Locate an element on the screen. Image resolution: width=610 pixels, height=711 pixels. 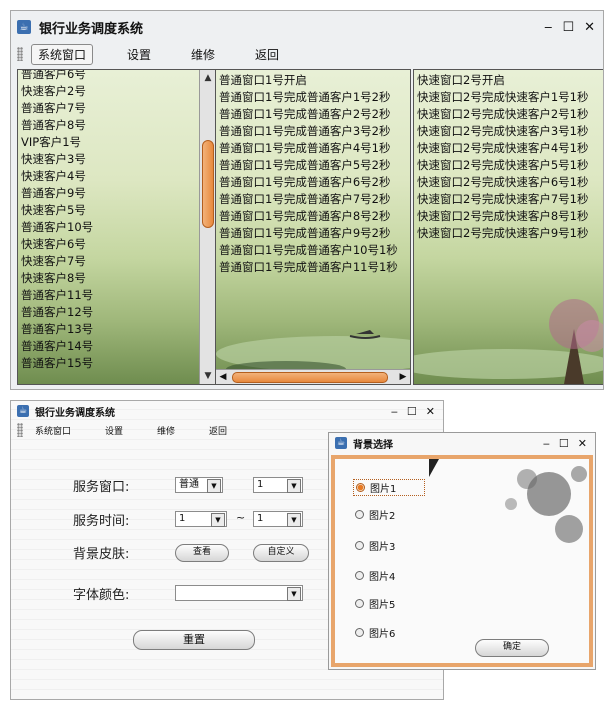
customer-list-item: 普通客户10号 is located at coordinates (109, 227).